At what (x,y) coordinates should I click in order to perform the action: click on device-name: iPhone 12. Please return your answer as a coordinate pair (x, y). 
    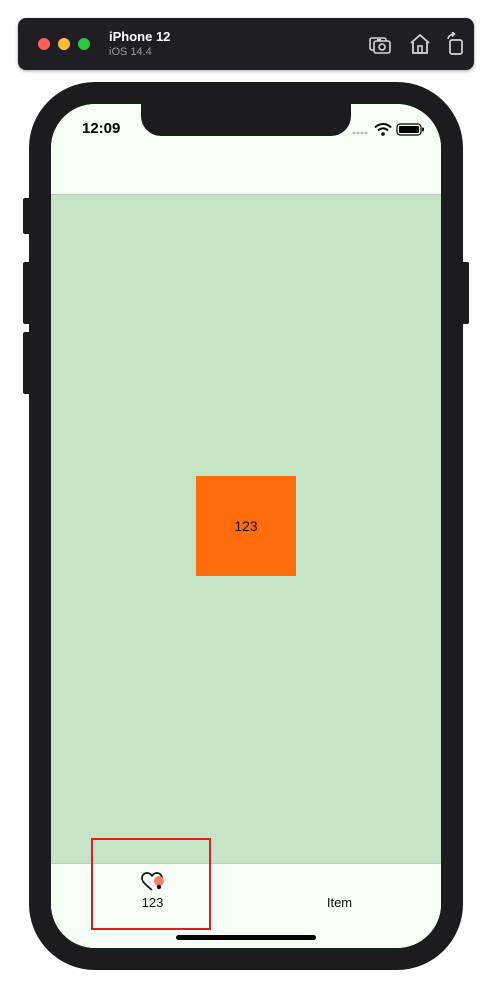
    Looking at the image, I should click on (140, 36).